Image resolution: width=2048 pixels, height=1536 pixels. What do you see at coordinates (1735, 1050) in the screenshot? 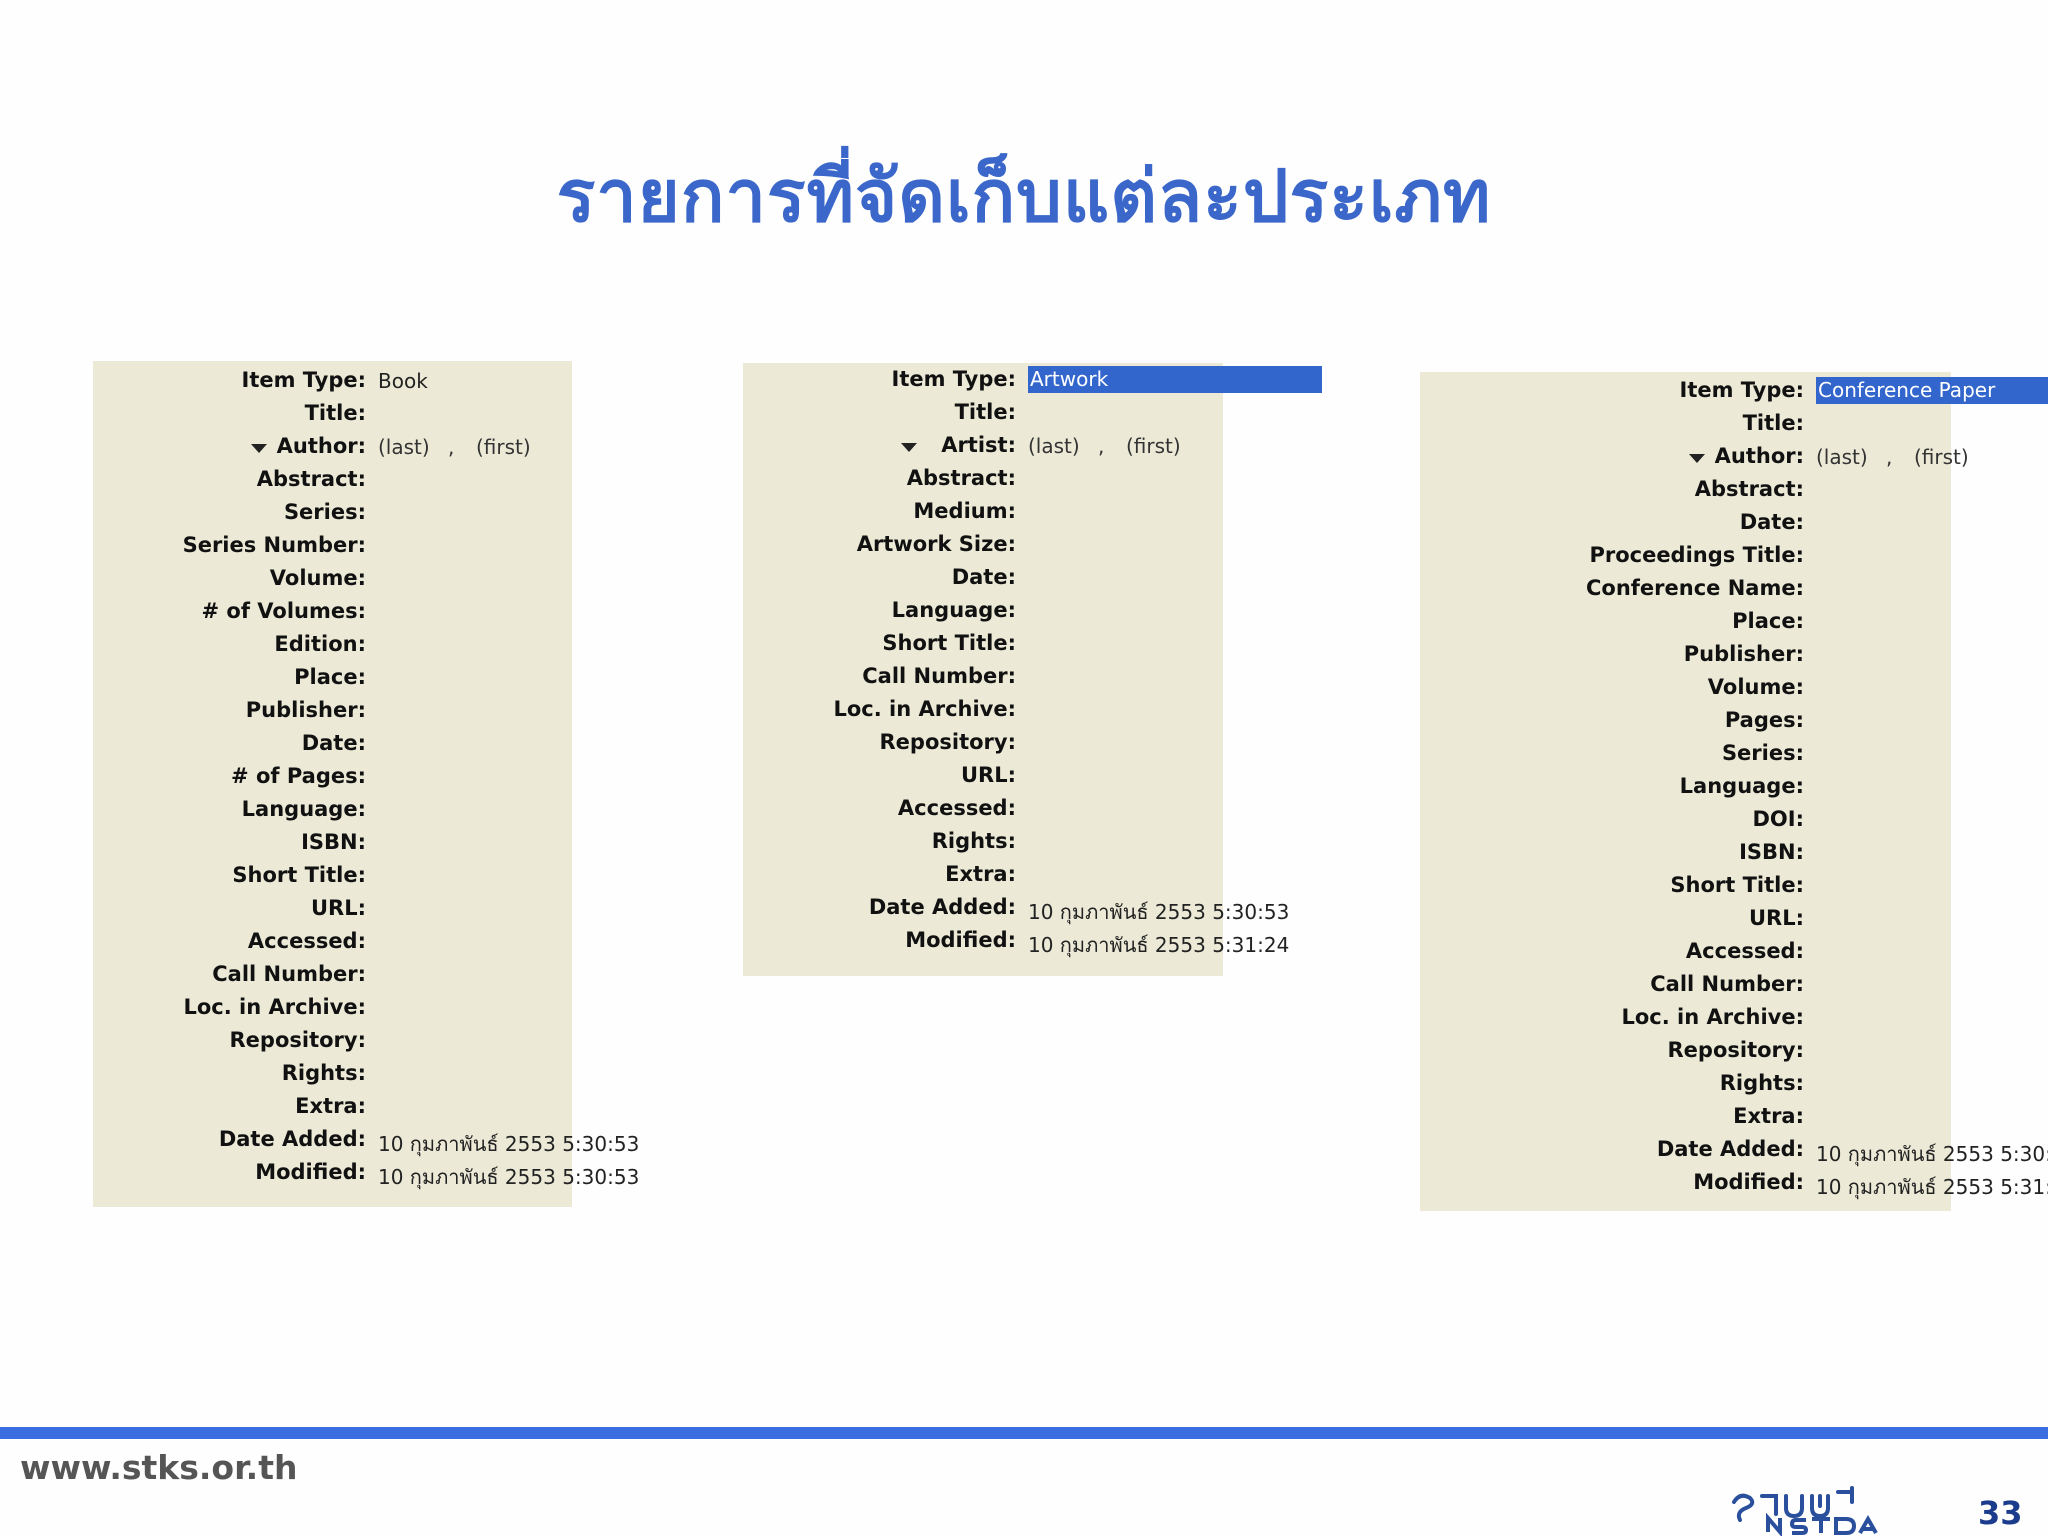
I see `field-label: Repository:` at bounding box center [1735, 1050].